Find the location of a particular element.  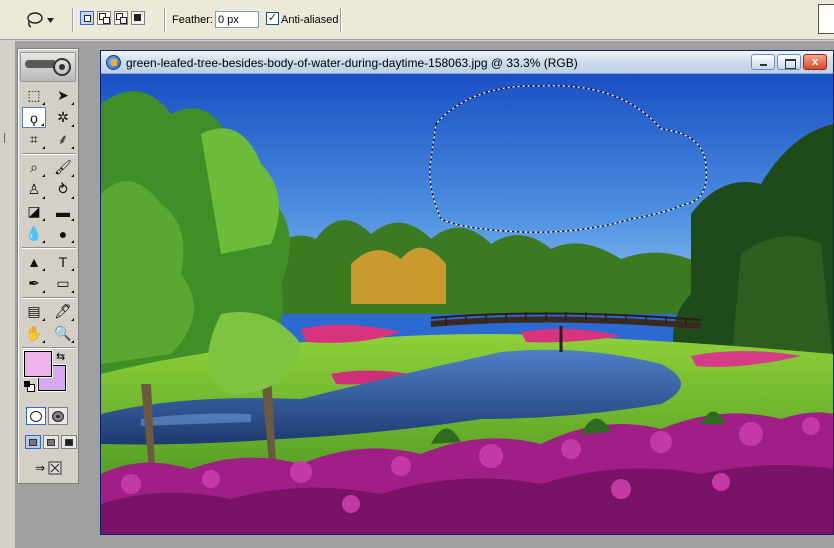

path-selection-icon: ▲ is located at coordinates (34, 261).